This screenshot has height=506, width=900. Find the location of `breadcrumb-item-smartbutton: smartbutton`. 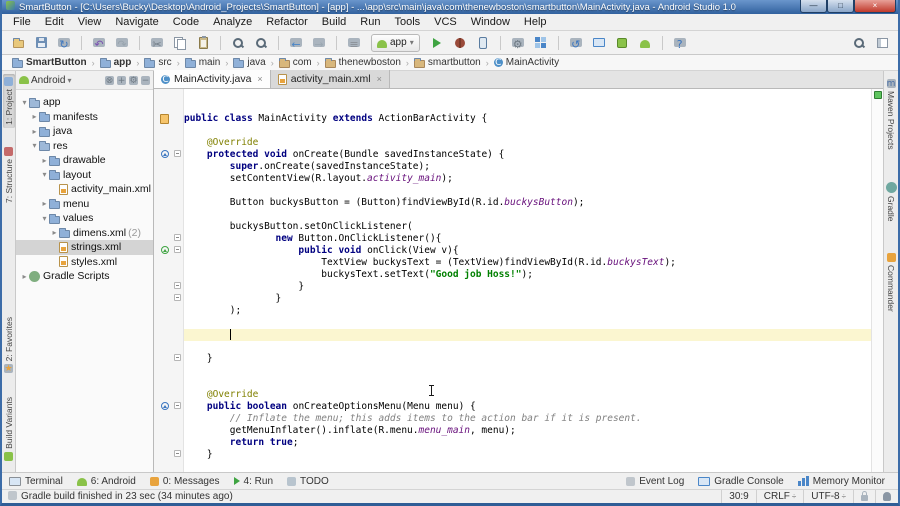

breadcrumb-item-smartbutton: smartbutton is located at coordinates (447, 62).